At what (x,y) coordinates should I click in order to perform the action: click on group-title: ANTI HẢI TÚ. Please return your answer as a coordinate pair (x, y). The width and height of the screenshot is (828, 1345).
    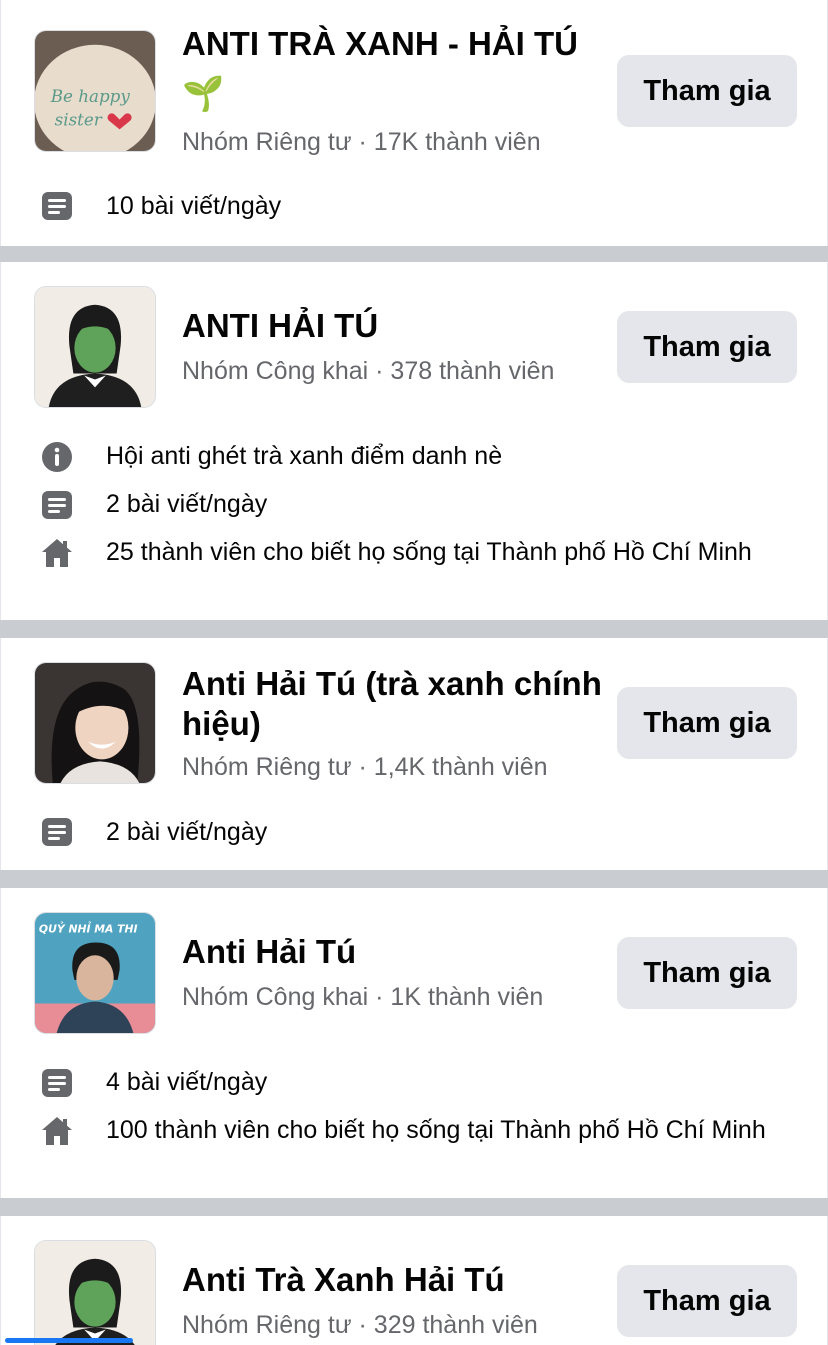
    Looking at the image, I should click on (392, 326).